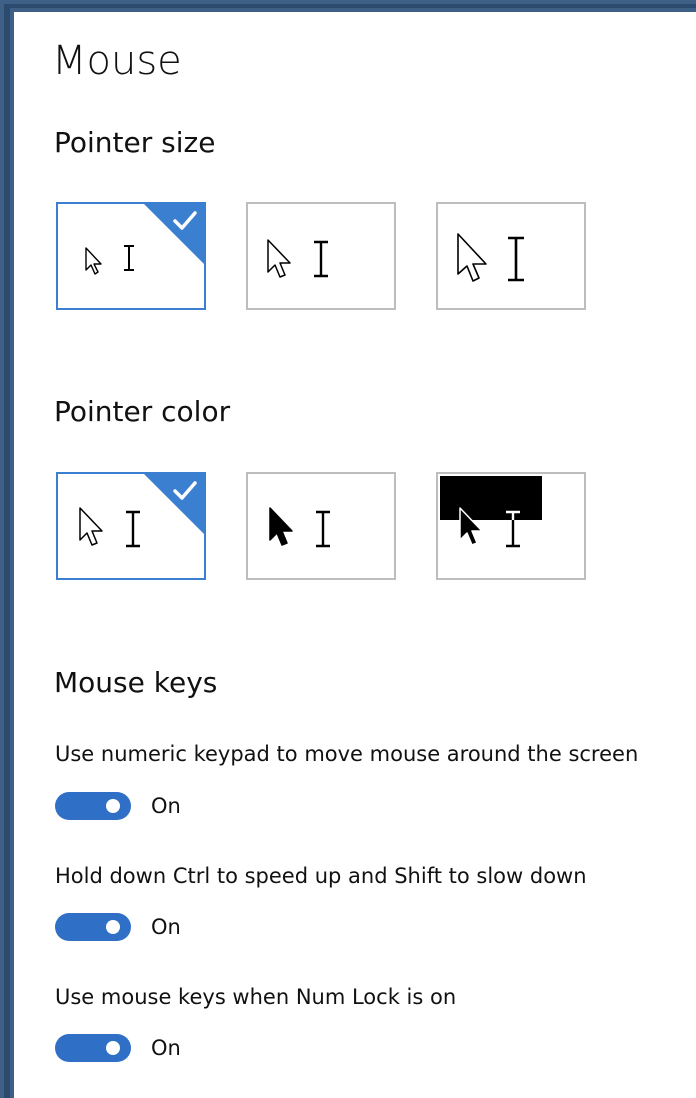 The width and height of the screenshot is (696, 1098). I want to click on pointer-size-option-medium, so click(321, 256).